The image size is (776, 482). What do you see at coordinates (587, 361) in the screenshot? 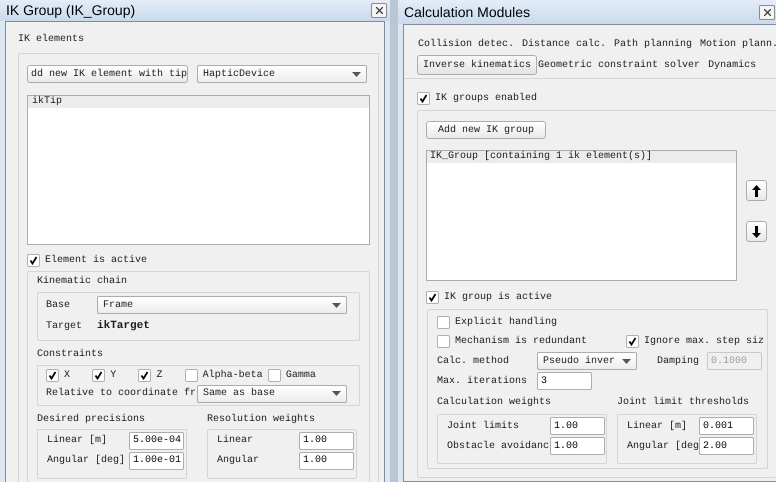
I see `dropdown: Pseudo inver` at bounding box center [587, 361].